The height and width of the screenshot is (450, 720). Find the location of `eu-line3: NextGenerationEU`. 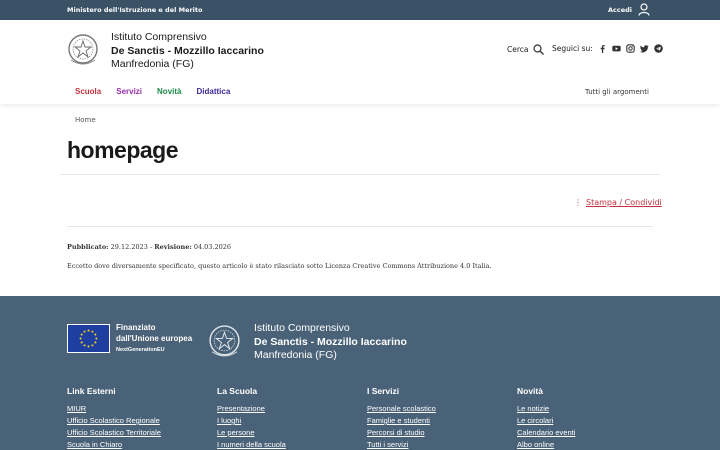

eu-line3: NextGenerationEU is located at coordinates (140, 350).